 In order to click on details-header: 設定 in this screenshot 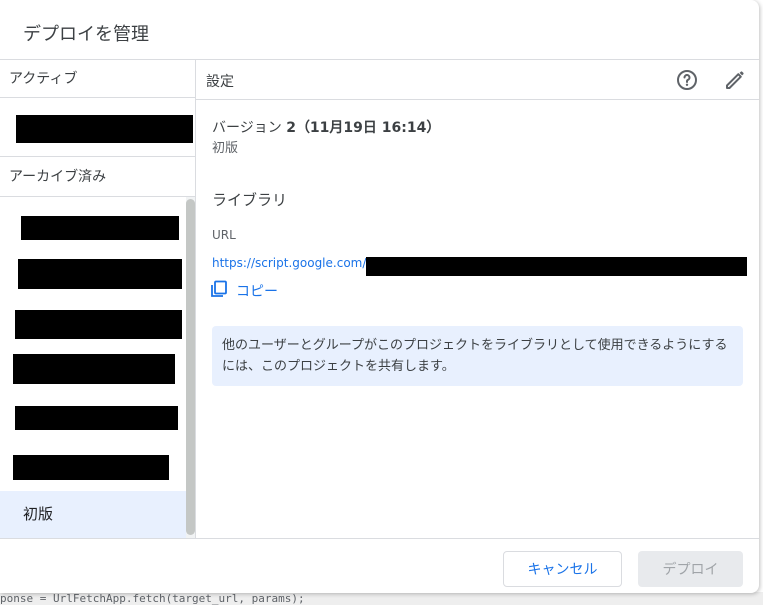, I will do `click(477, 80)`.